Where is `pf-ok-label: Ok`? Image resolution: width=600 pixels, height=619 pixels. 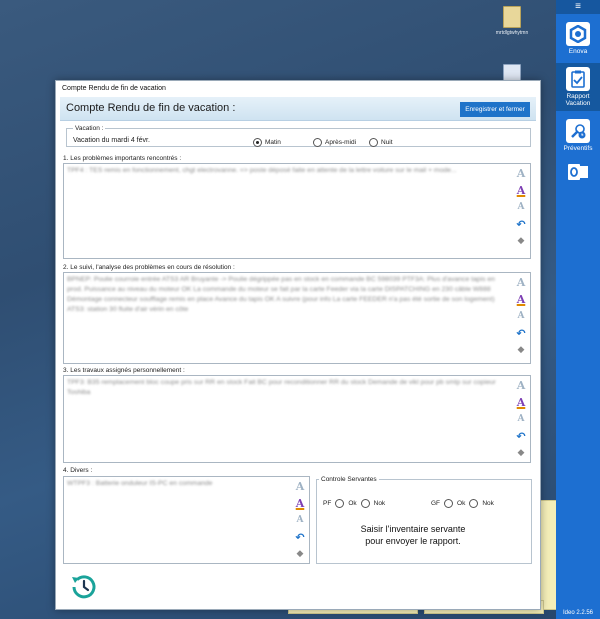
pf-ok-label: Ok is located at coordinates (352, 503).